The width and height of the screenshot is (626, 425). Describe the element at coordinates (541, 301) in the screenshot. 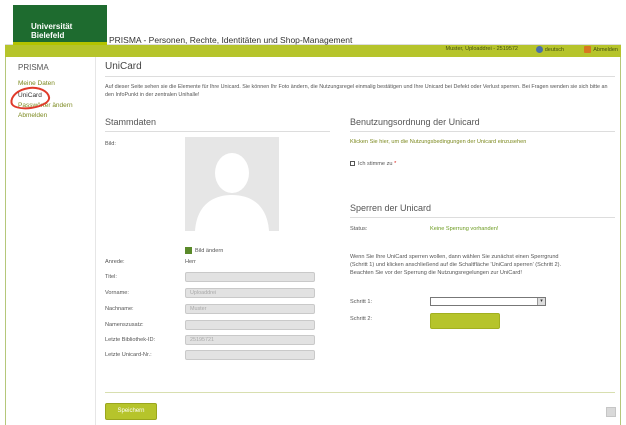

I see `chevron-down-icon: ▾` at that location.